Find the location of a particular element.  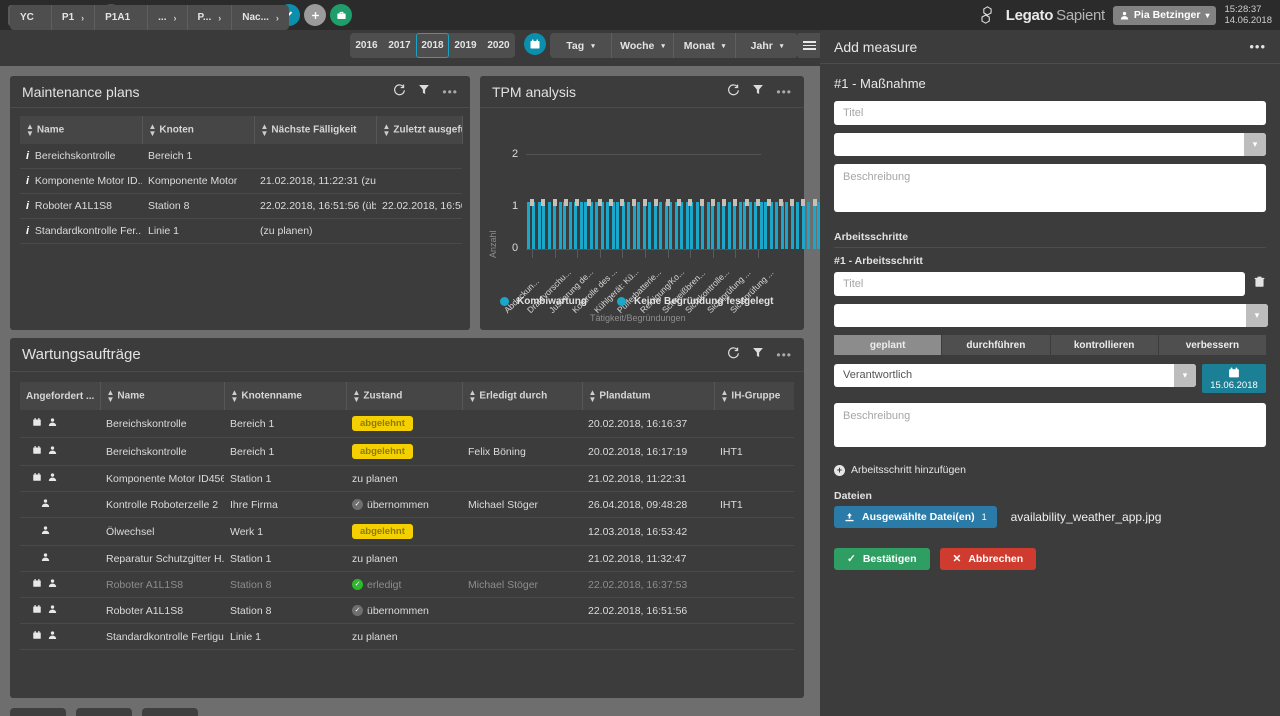

briefcase-icon is located at coordinates (341, 15).